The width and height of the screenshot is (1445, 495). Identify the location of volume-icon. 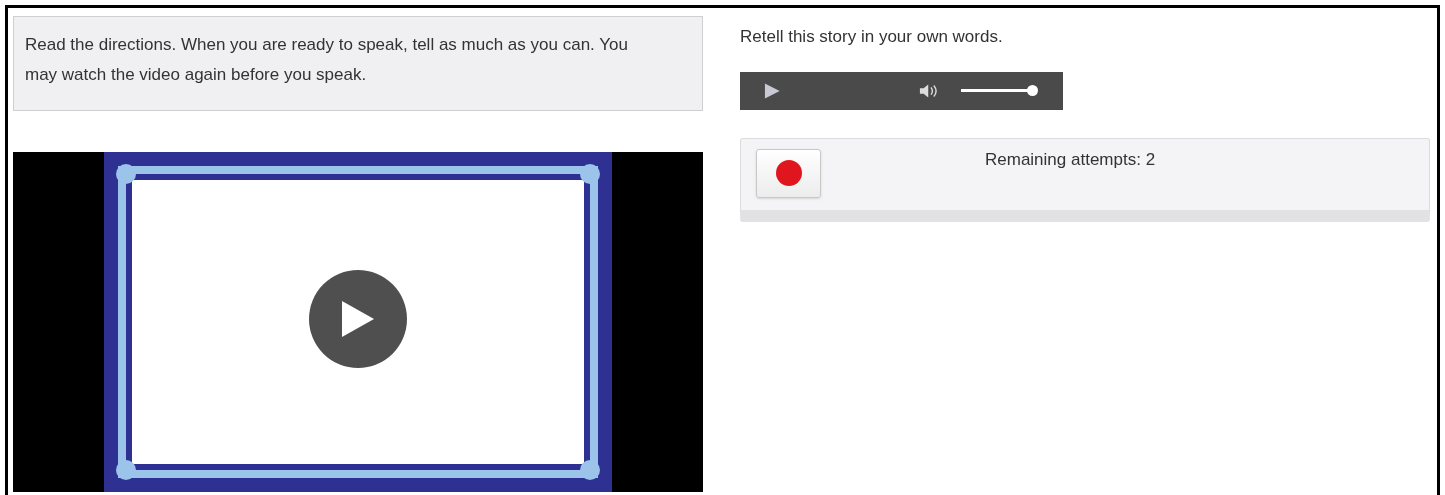
(928, 90).